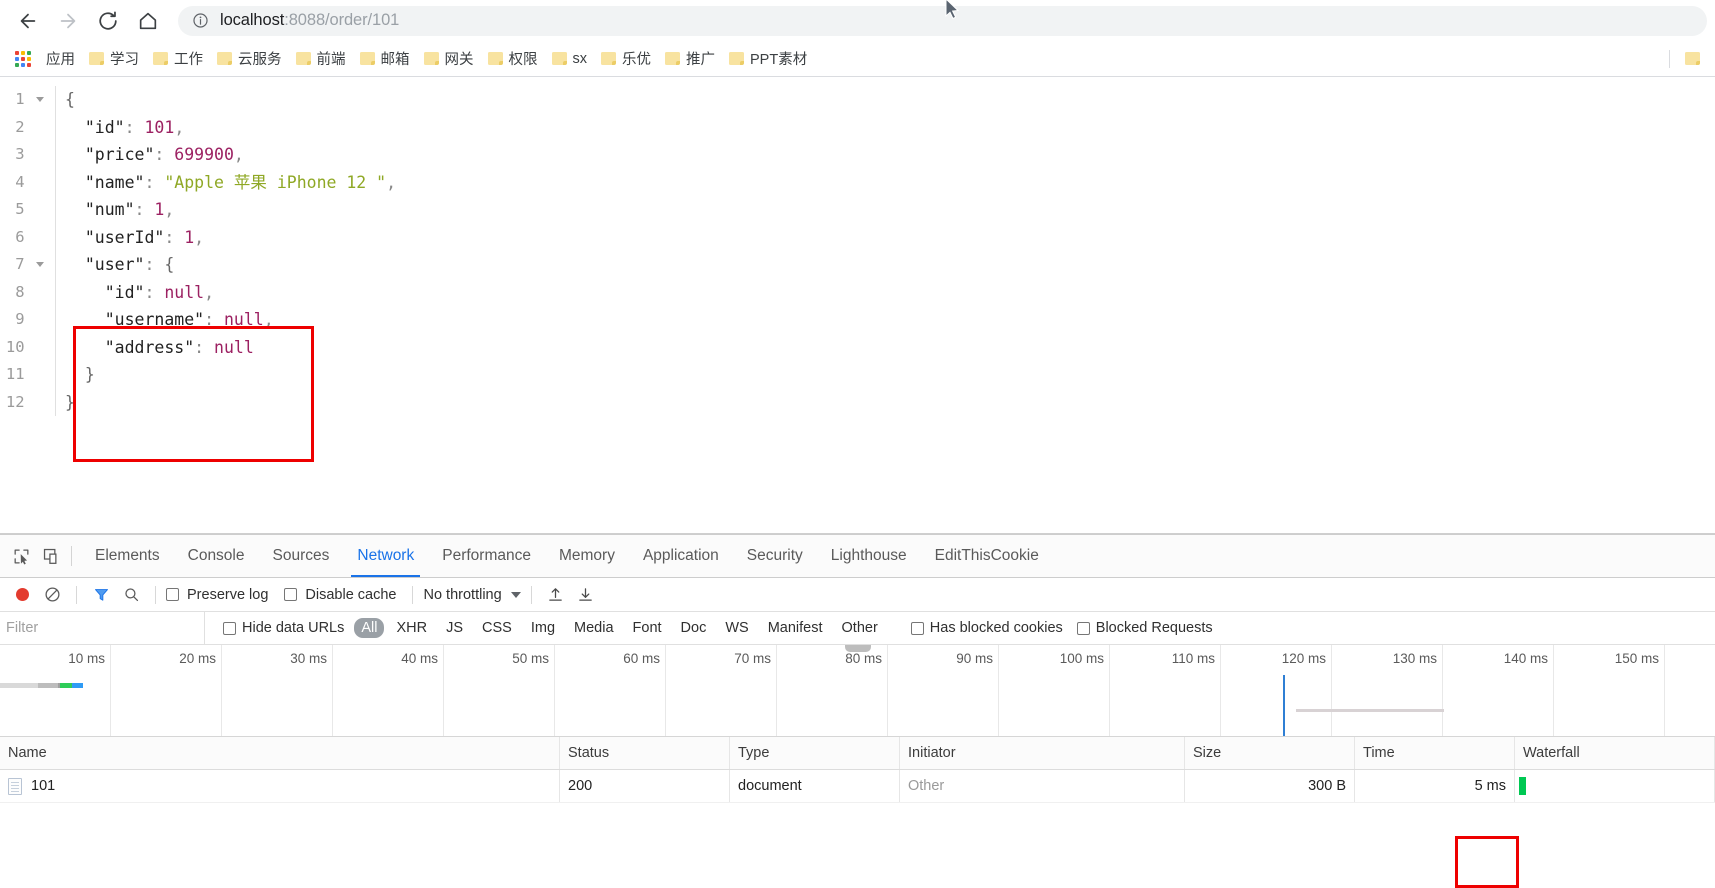 The height and width of the screenshot is (888, 1715). Describe the element at coordinates (102, 628) in the screenshot. I see `filter-input: Filter` at that location.